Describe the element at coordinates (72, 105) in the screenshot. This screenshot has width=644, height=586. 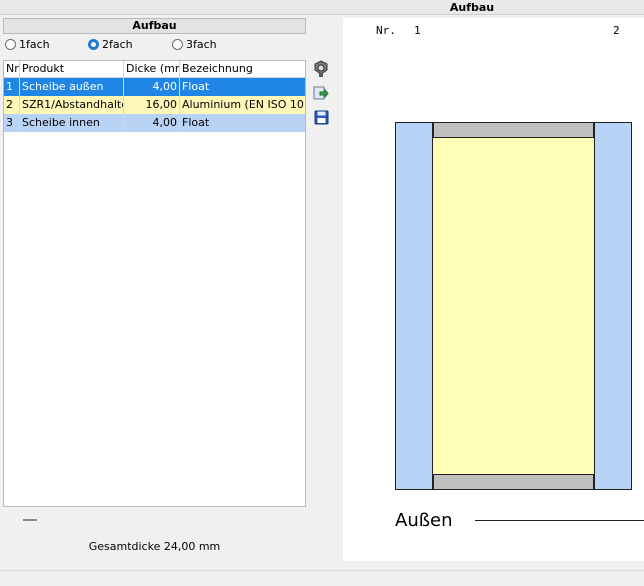
I see `cell-produkt: SZR1/Abstandhalter` at that location.